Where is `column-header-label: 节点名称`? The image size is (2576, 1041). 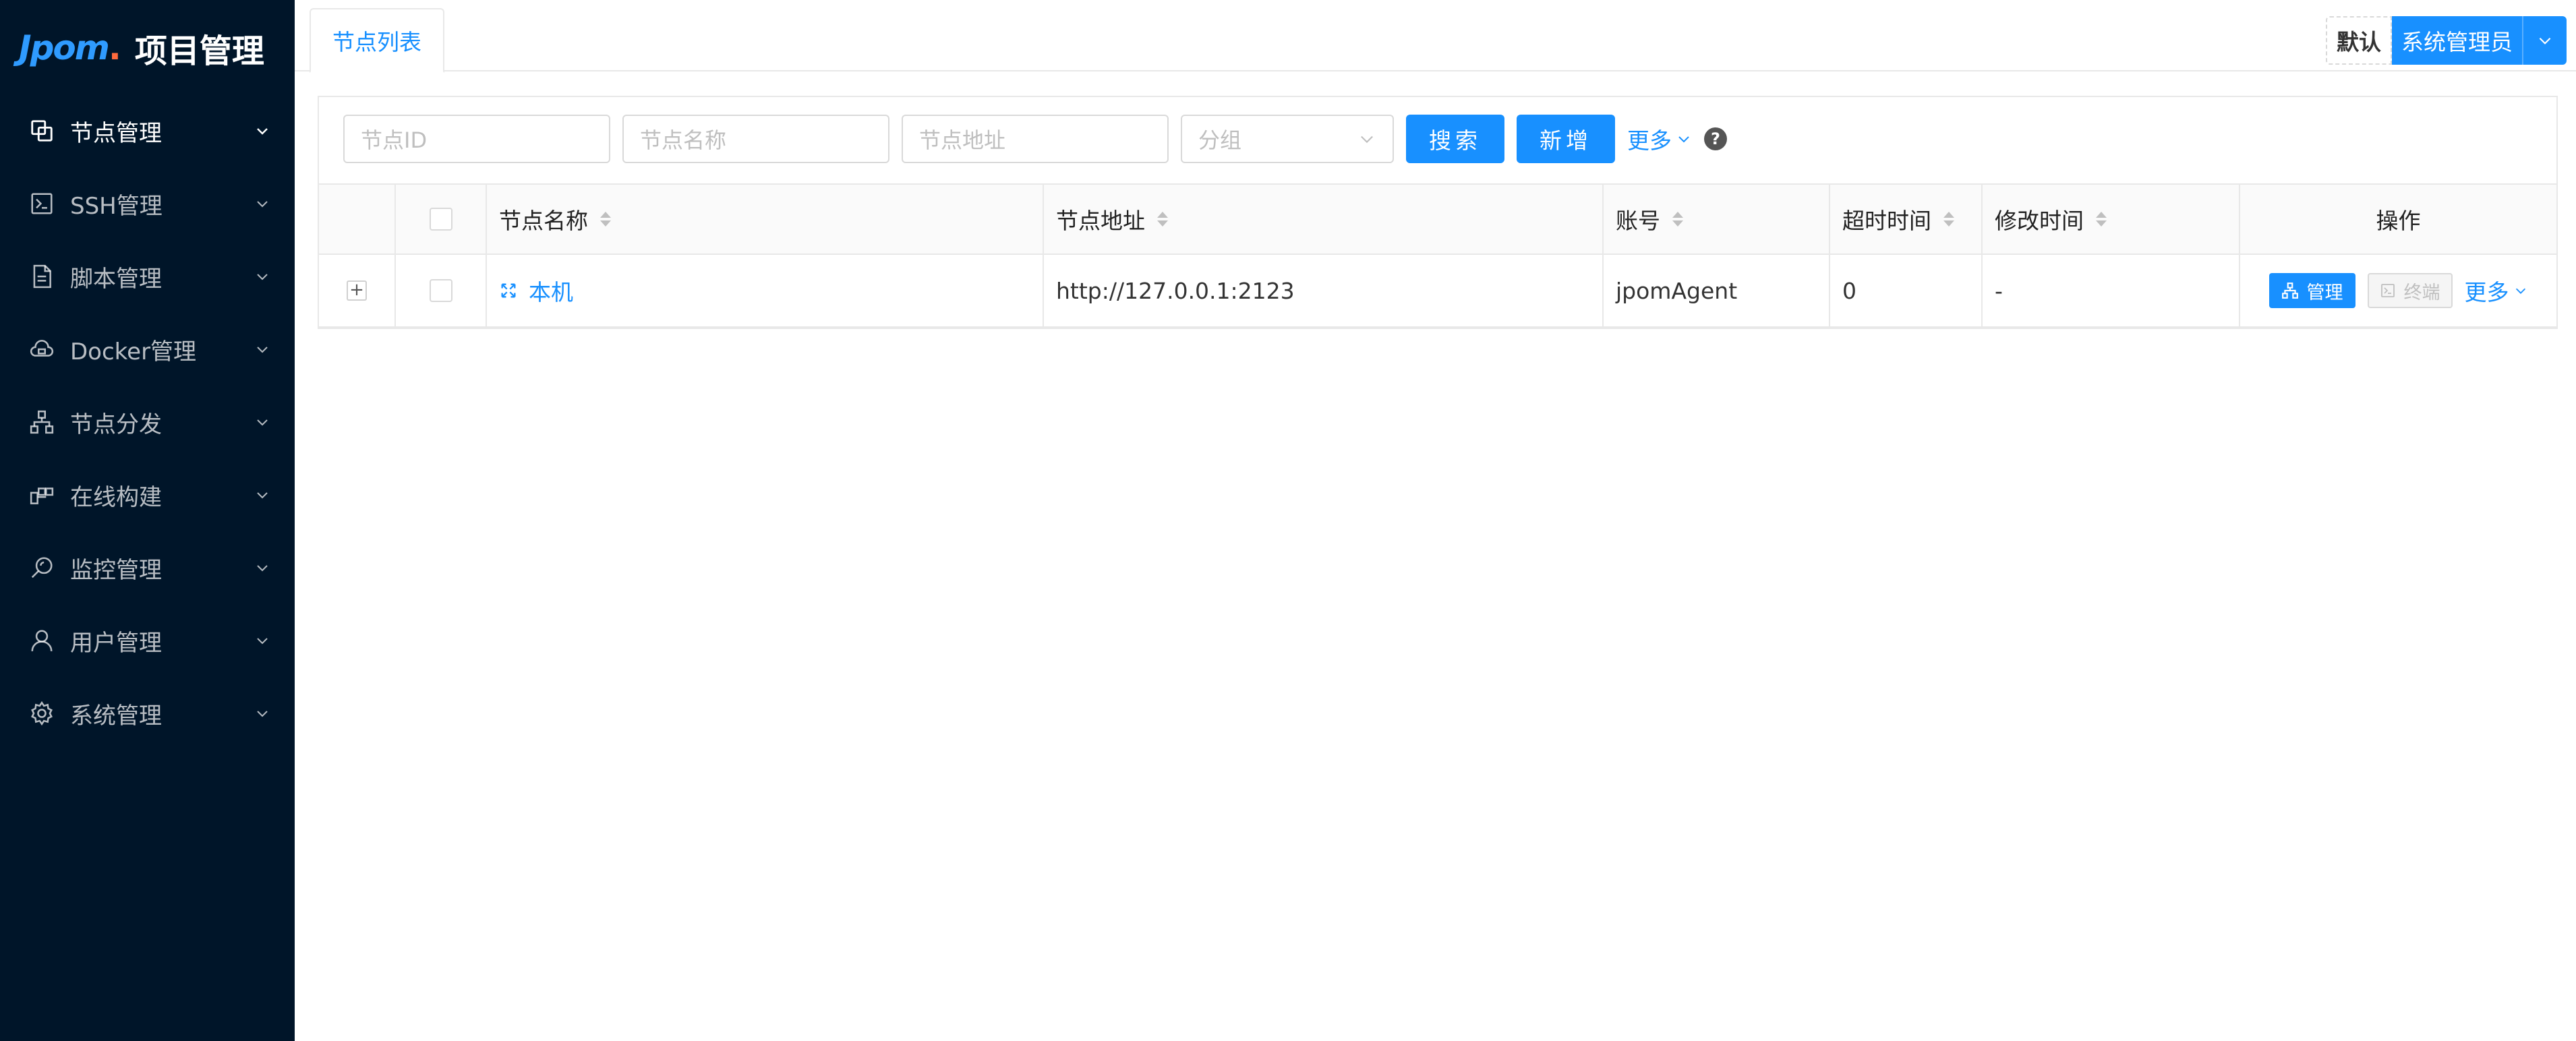
column-header-label: 节点名称 is located at coordinates (543, 221).